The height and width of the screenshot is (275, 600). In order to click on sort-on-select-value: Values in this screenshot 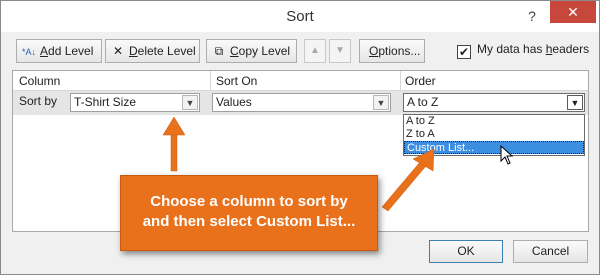, I will do `click(234, 102)`.